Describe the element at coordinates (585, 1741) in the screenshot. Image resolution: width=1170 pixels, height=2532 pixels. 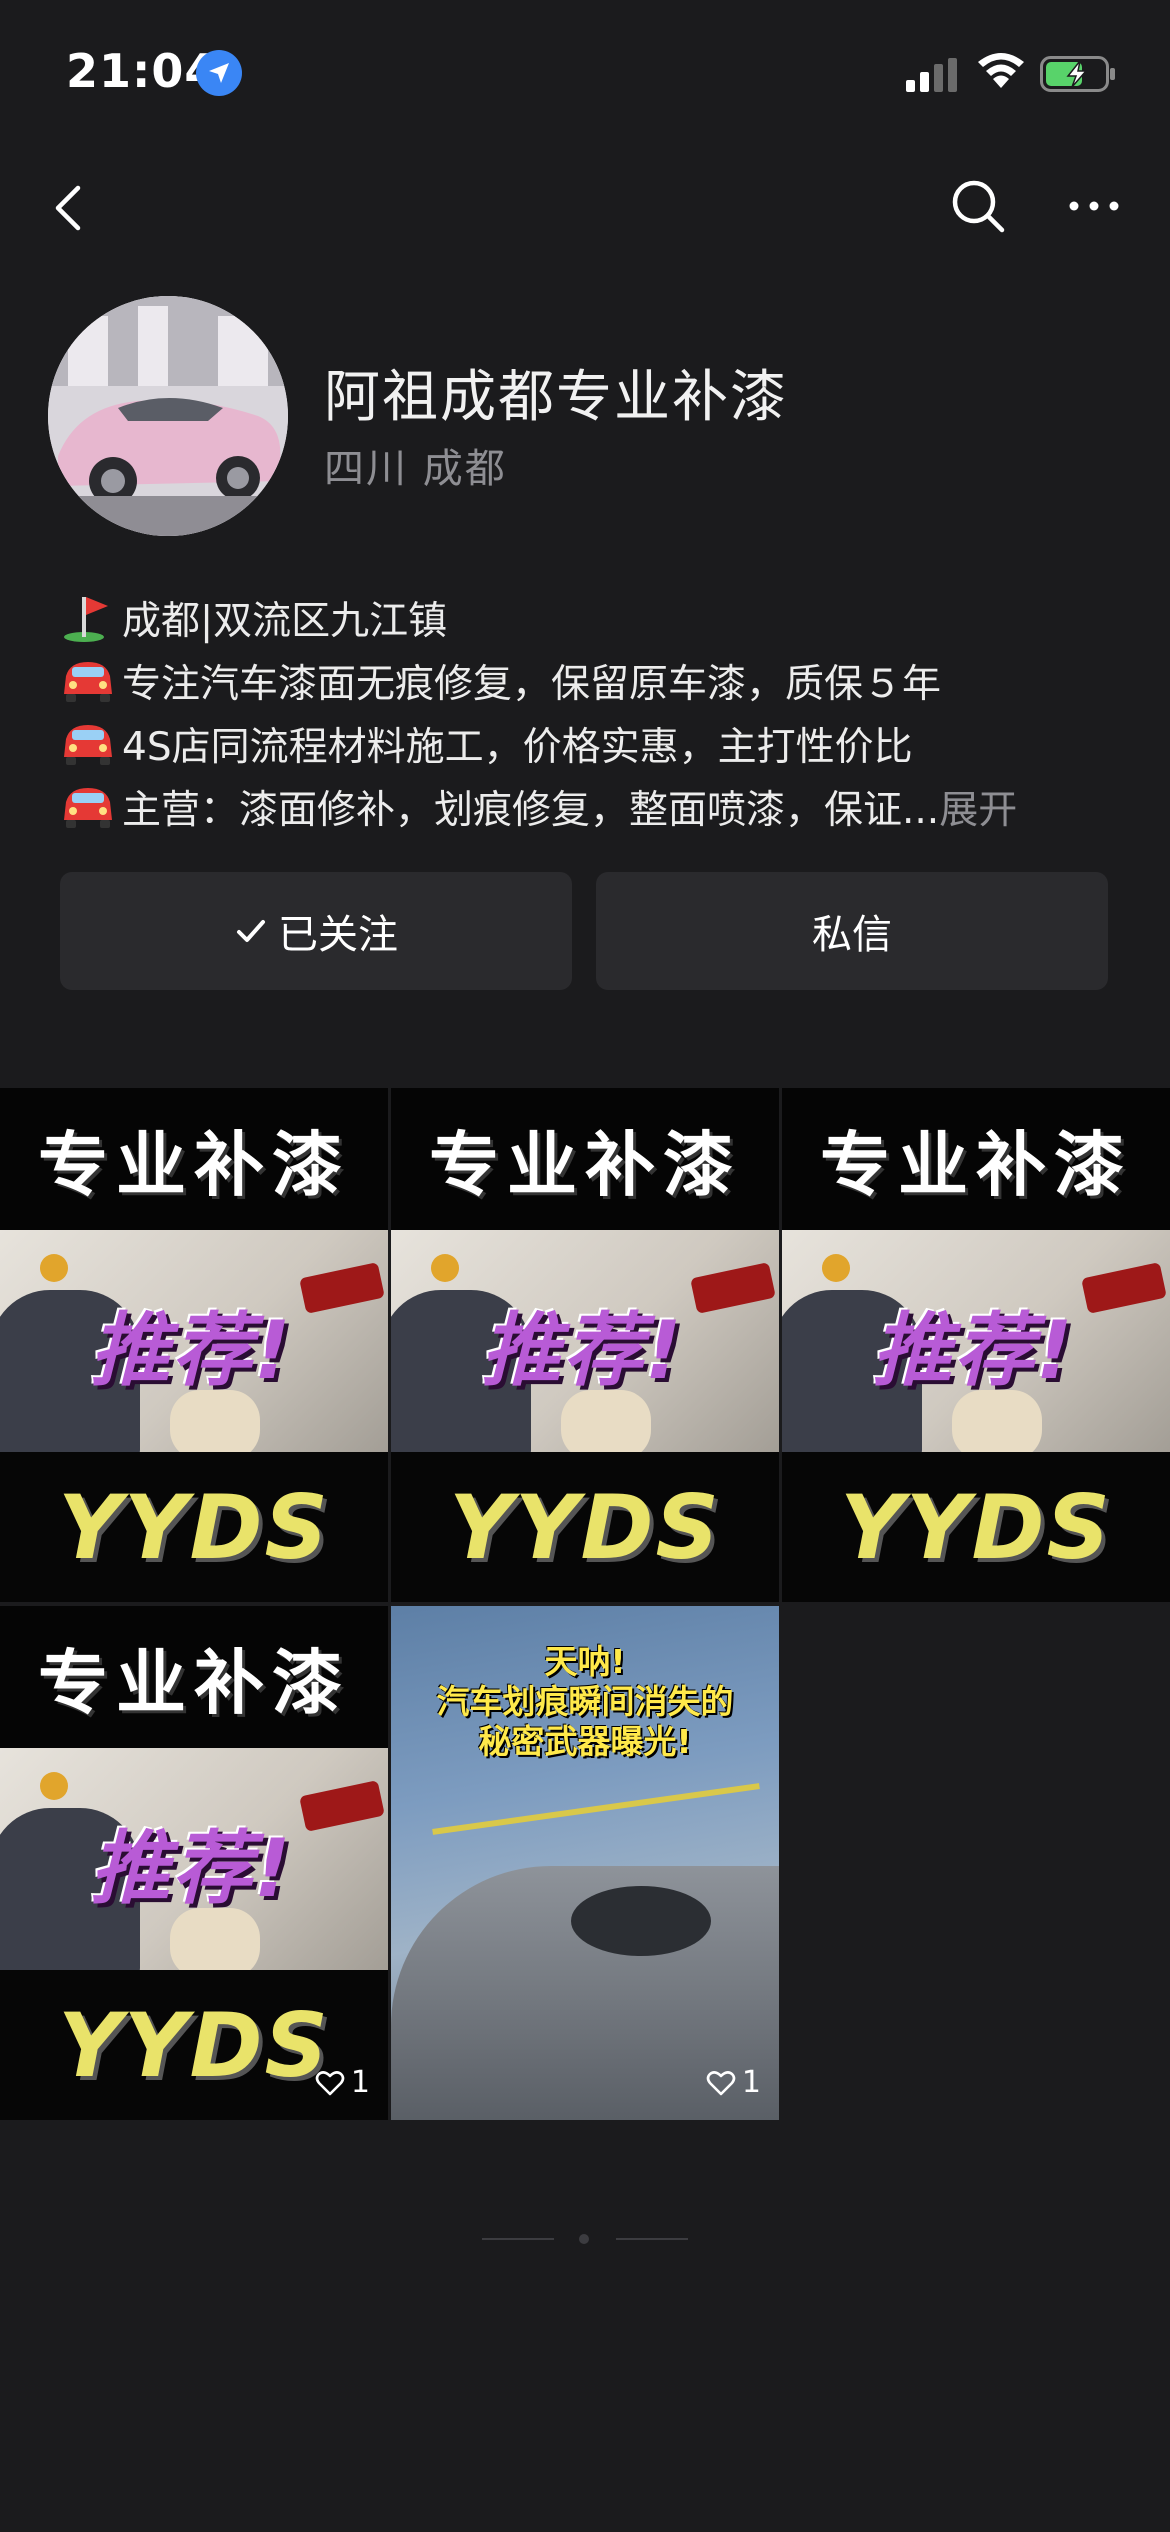
I see `thumbnail-caption-line: 秘密武器曝光!` at that location.